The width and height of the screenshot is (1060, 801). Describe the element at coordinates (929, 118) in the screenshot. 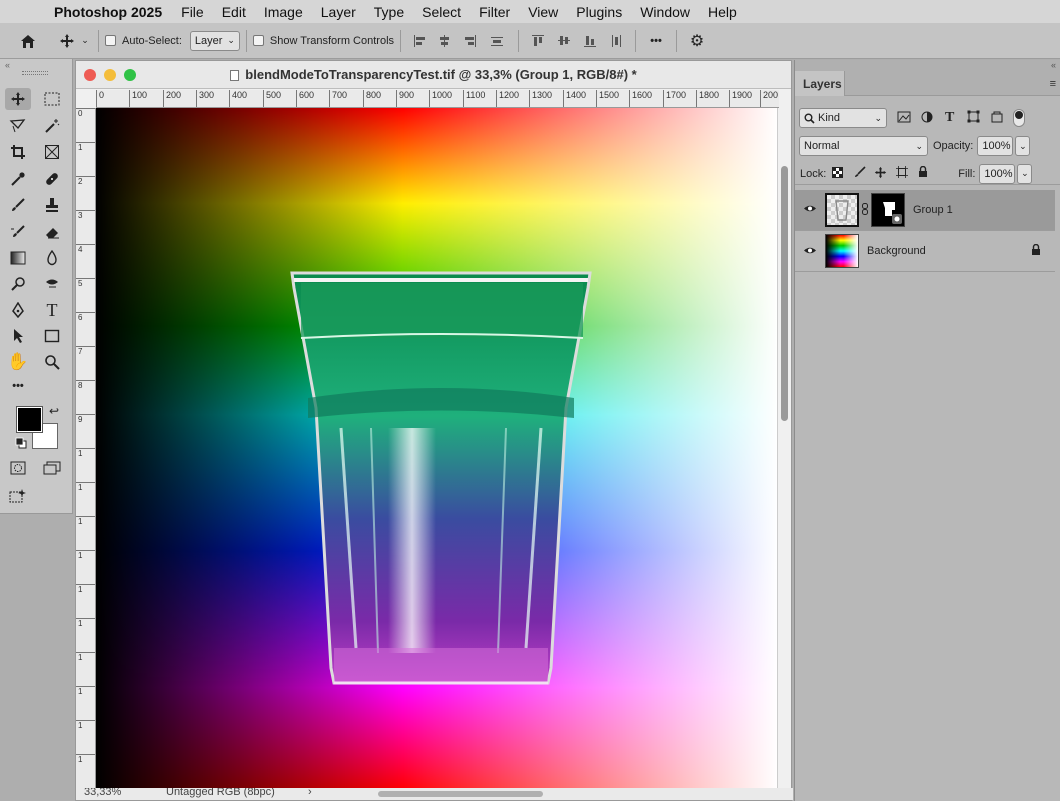

I see `filter-adjustment-icon` at that location.